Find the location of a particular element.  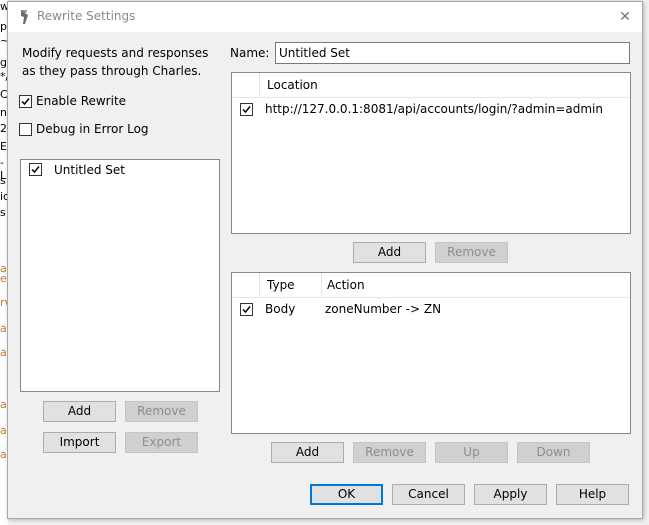

charles-app-icon is located at coordinates (24, 17).